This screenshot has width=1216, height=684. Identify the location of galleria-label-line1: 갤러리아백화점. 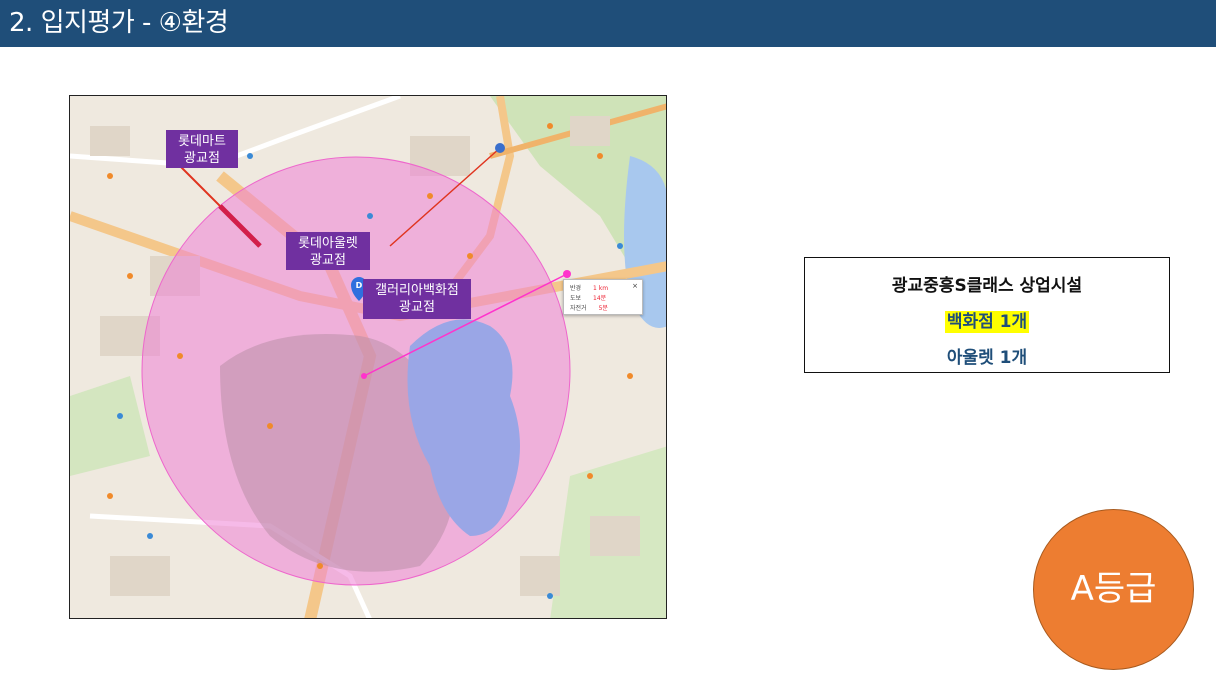
(417, 290).